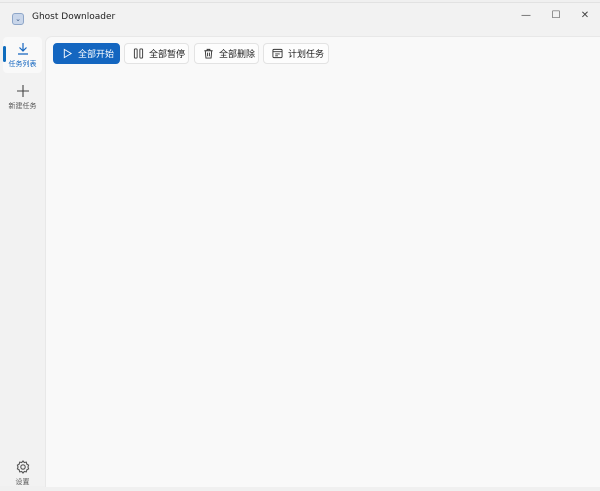 The image size is (600, 491). Describe the element at coordinates (556, 16) in the screenshot. I see `maximize-button: ☐` at that location.